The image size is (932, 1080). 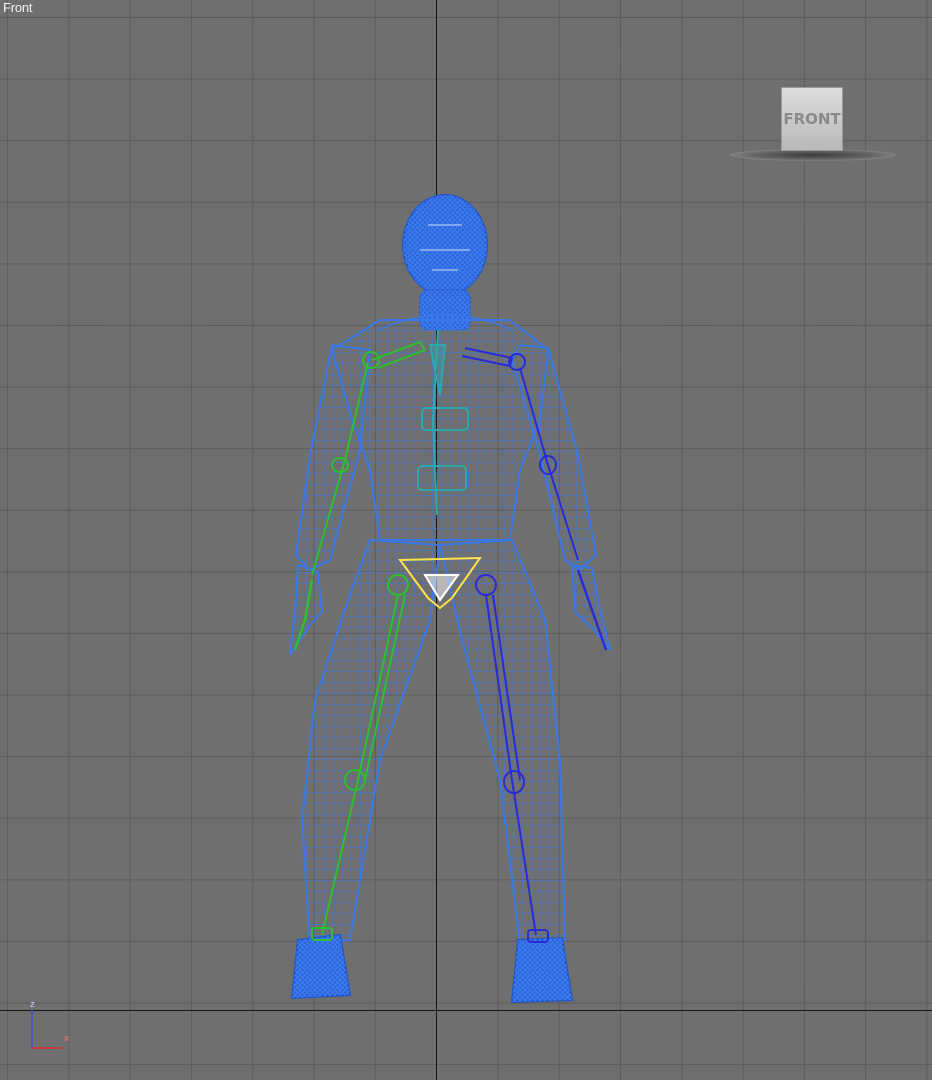 I want to click on right-leg-mesh, so click(x=502, y=742).